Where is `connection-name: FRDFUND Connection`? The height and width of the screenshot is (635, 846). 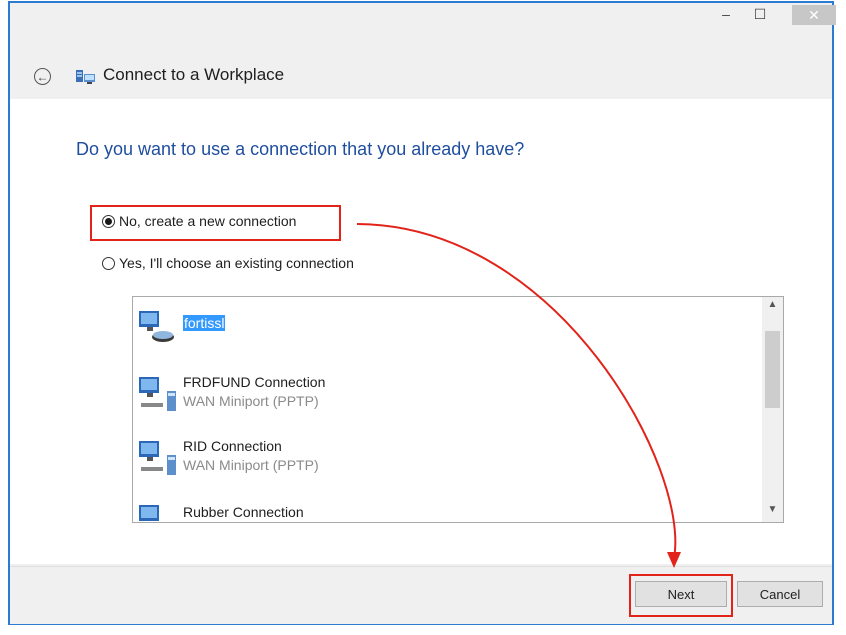 connection-name: FRDFUND Connection is located at coordinates (254, 382).